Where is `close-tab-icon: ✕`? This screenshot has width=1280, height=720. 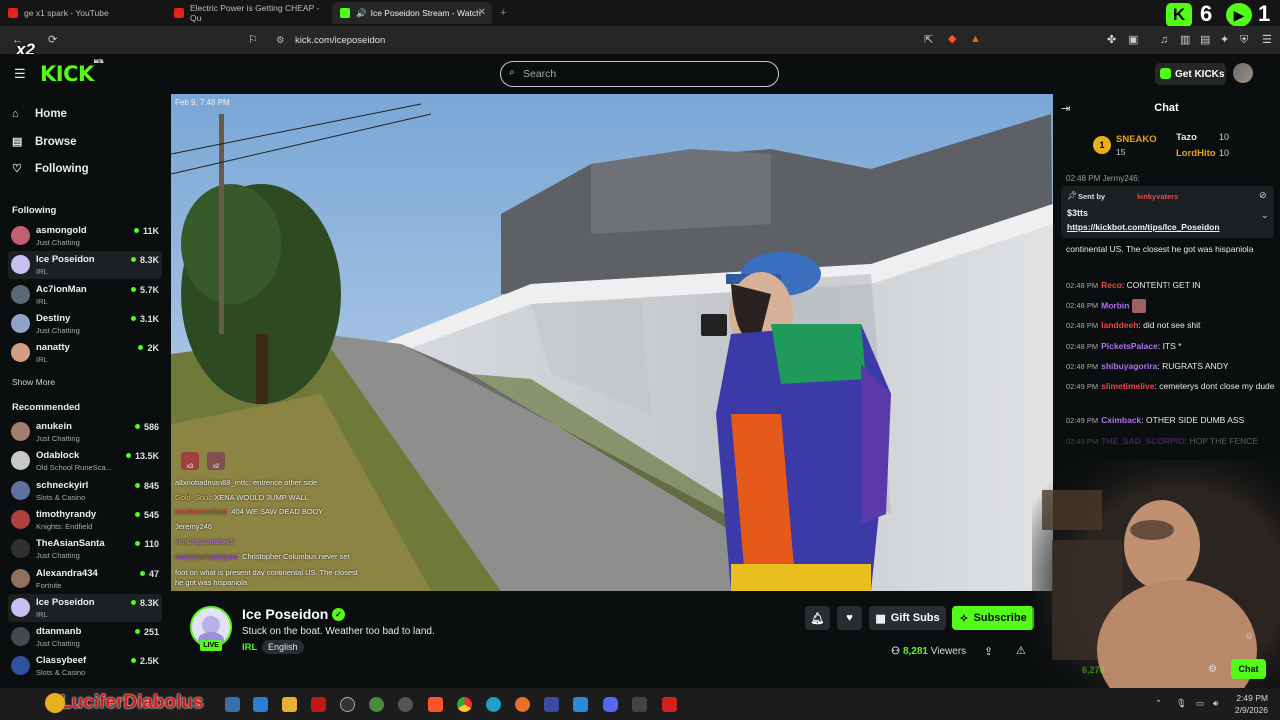
close-tab-icon: ✕ is located at coordinates (482, 12).